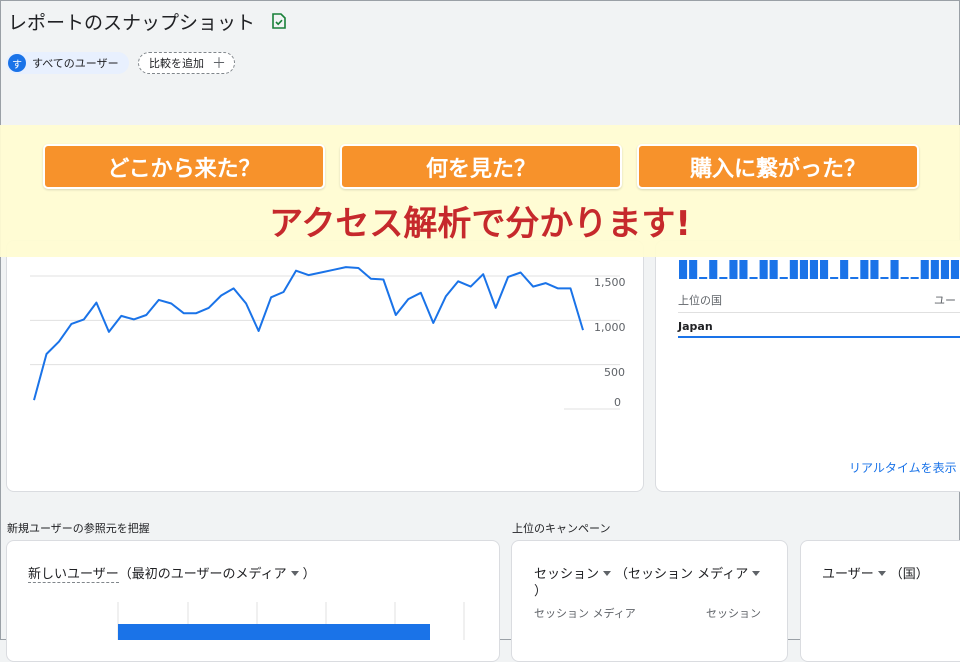  Describe the element at coordinates (778, 166) in the screenshot. I see `question-badge-conversion: 購入に繋がった？` at that location.